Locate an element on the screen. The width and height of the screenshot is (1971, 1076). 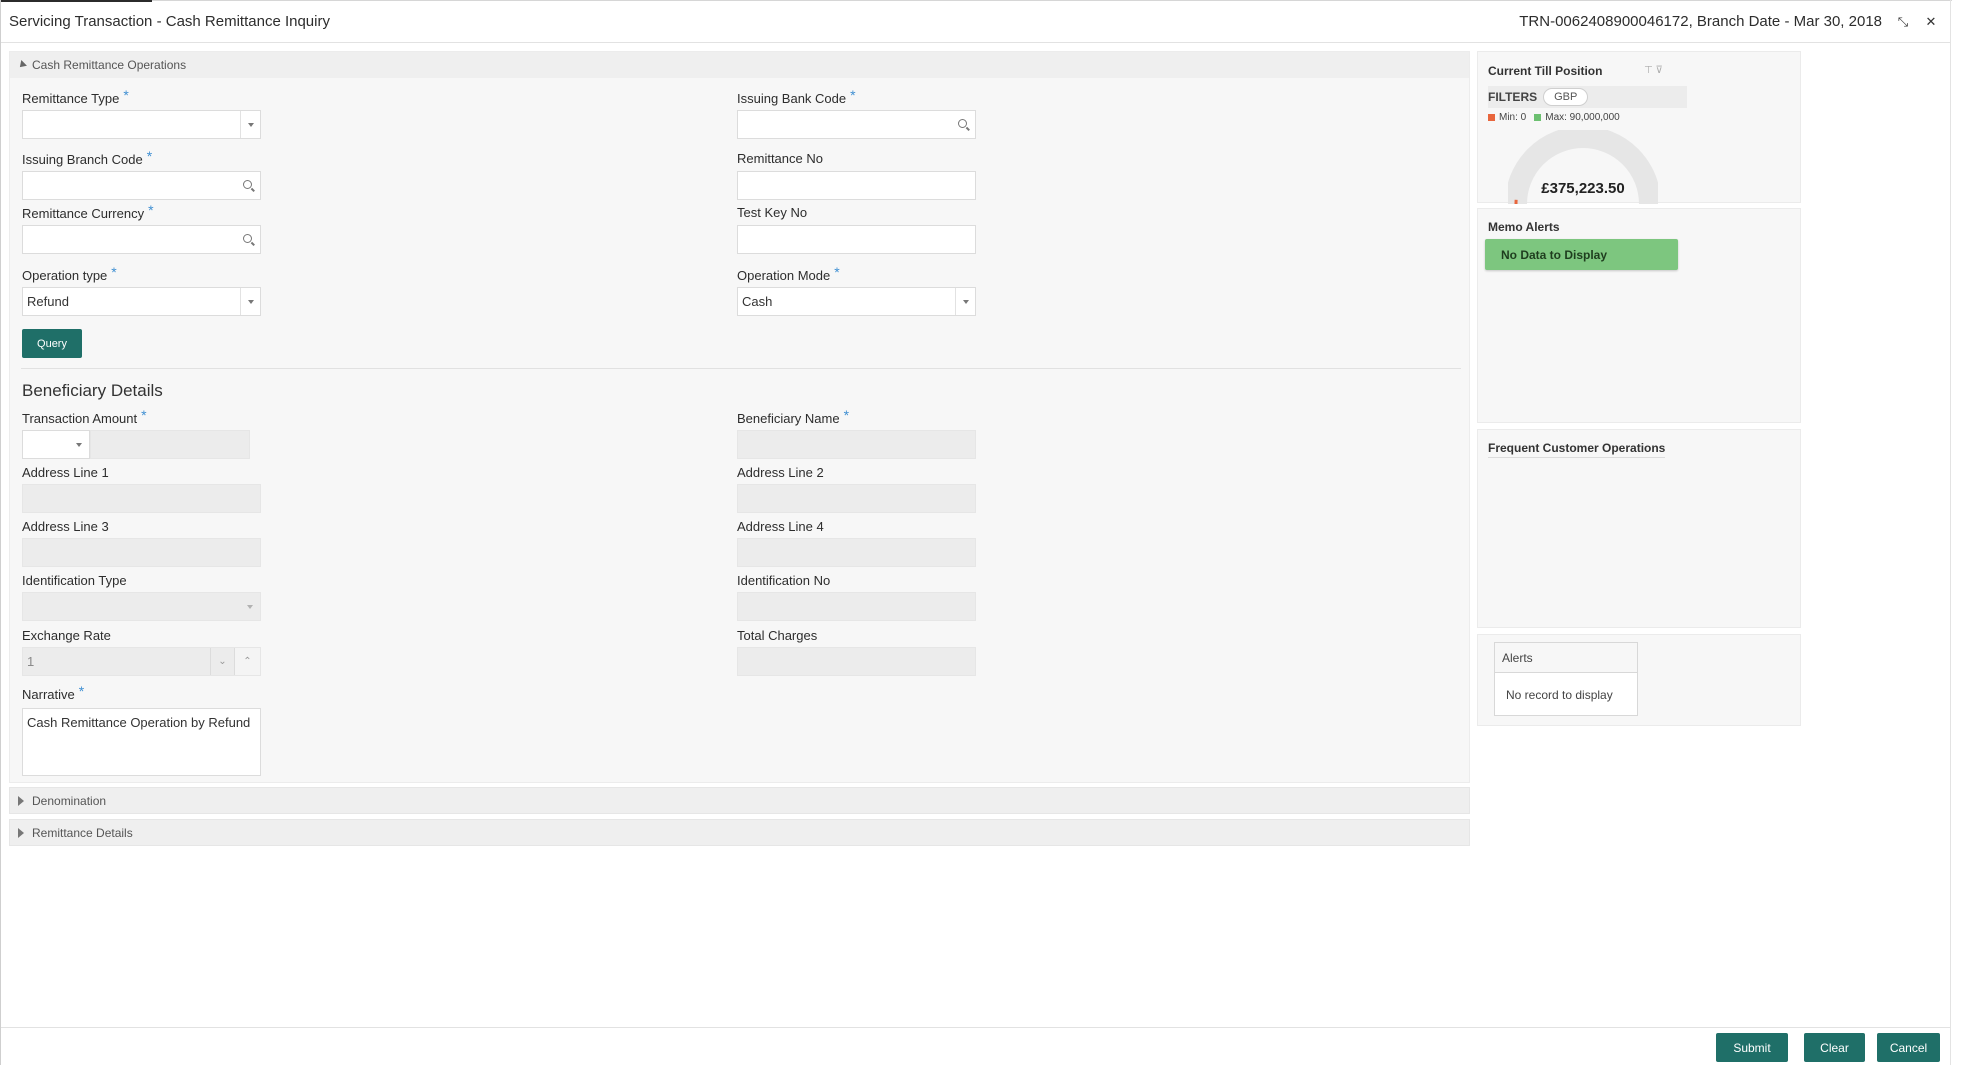
total-charges-label: Total Charges is located at coordinates (777, 635).